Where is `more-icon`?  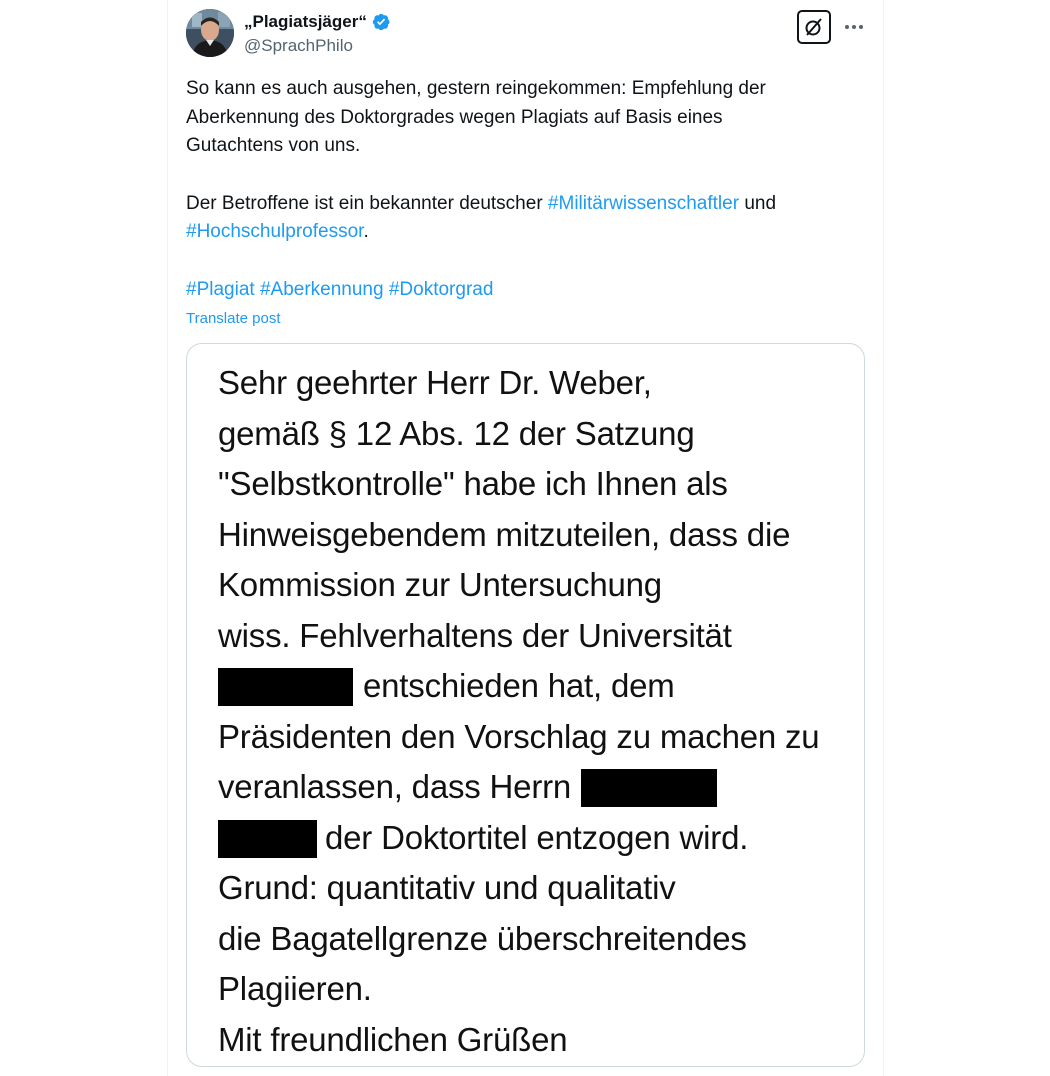 more-icon is located at coordinates (854, 27).